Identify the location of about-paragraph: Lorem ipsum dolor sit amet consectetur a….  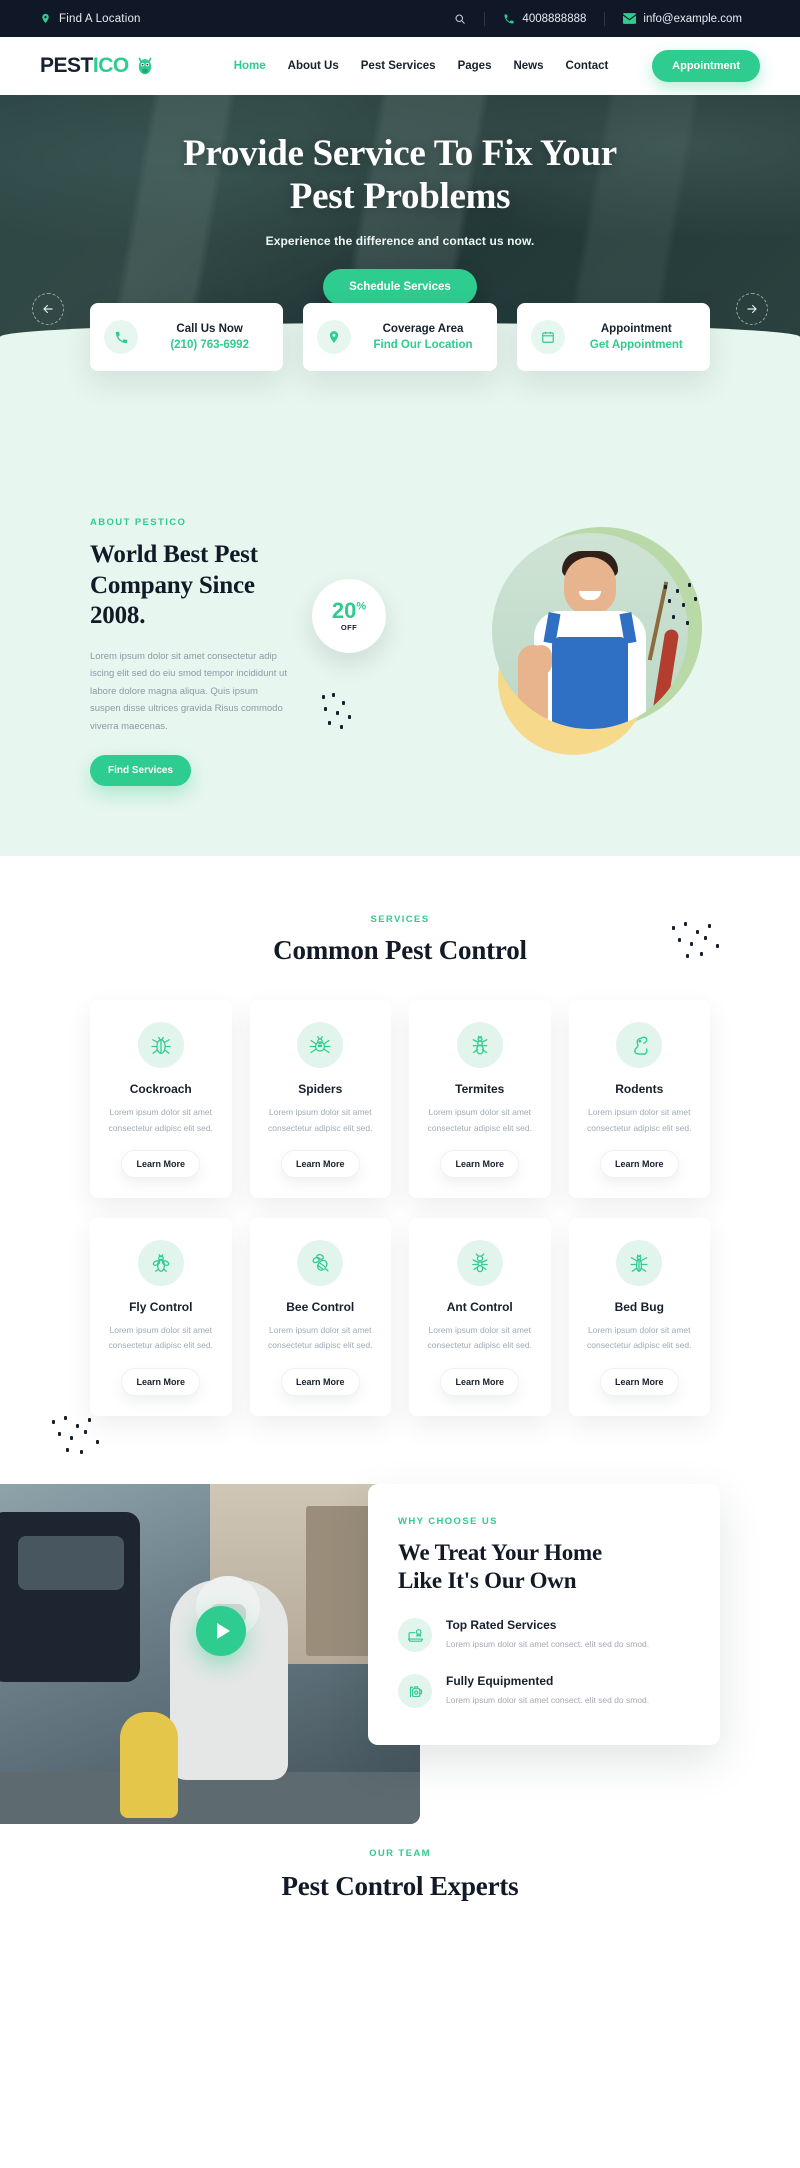
(188, 691).